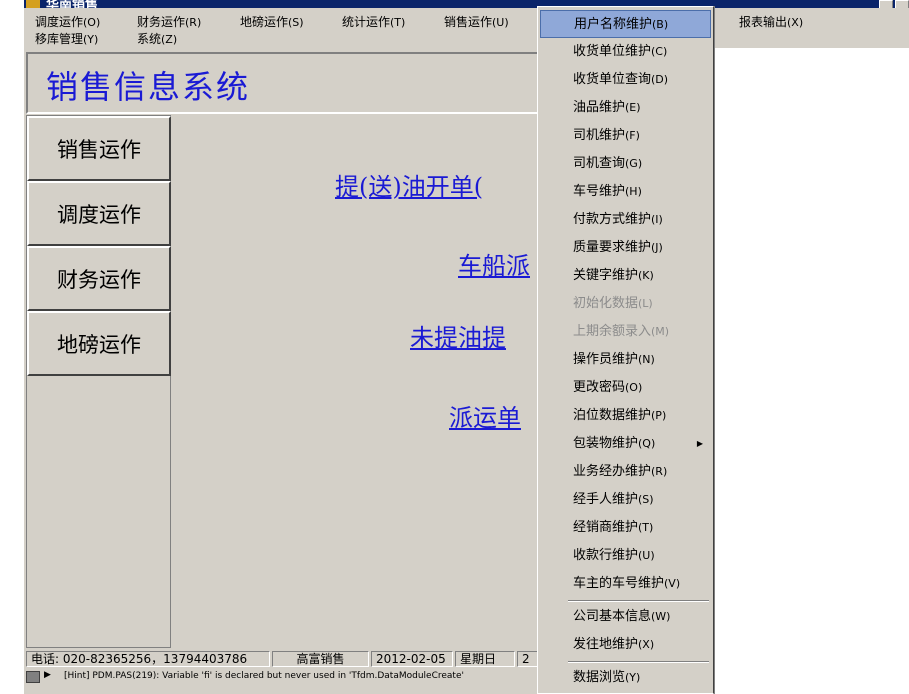 The height and width of the screenshot is (694, 909). I want to click on vehicle-dispatch-link: 车船派, so click(494, 263).